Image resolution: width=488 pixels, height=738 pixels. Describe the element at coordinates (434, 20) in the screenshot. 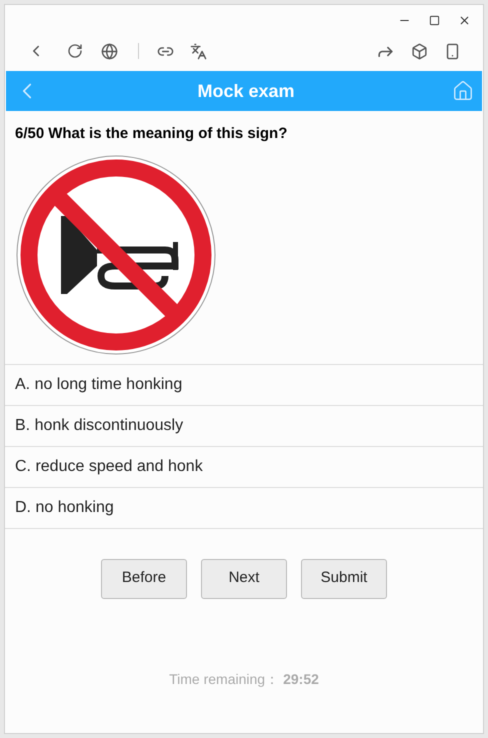

I see `maximize-icon` at that location.